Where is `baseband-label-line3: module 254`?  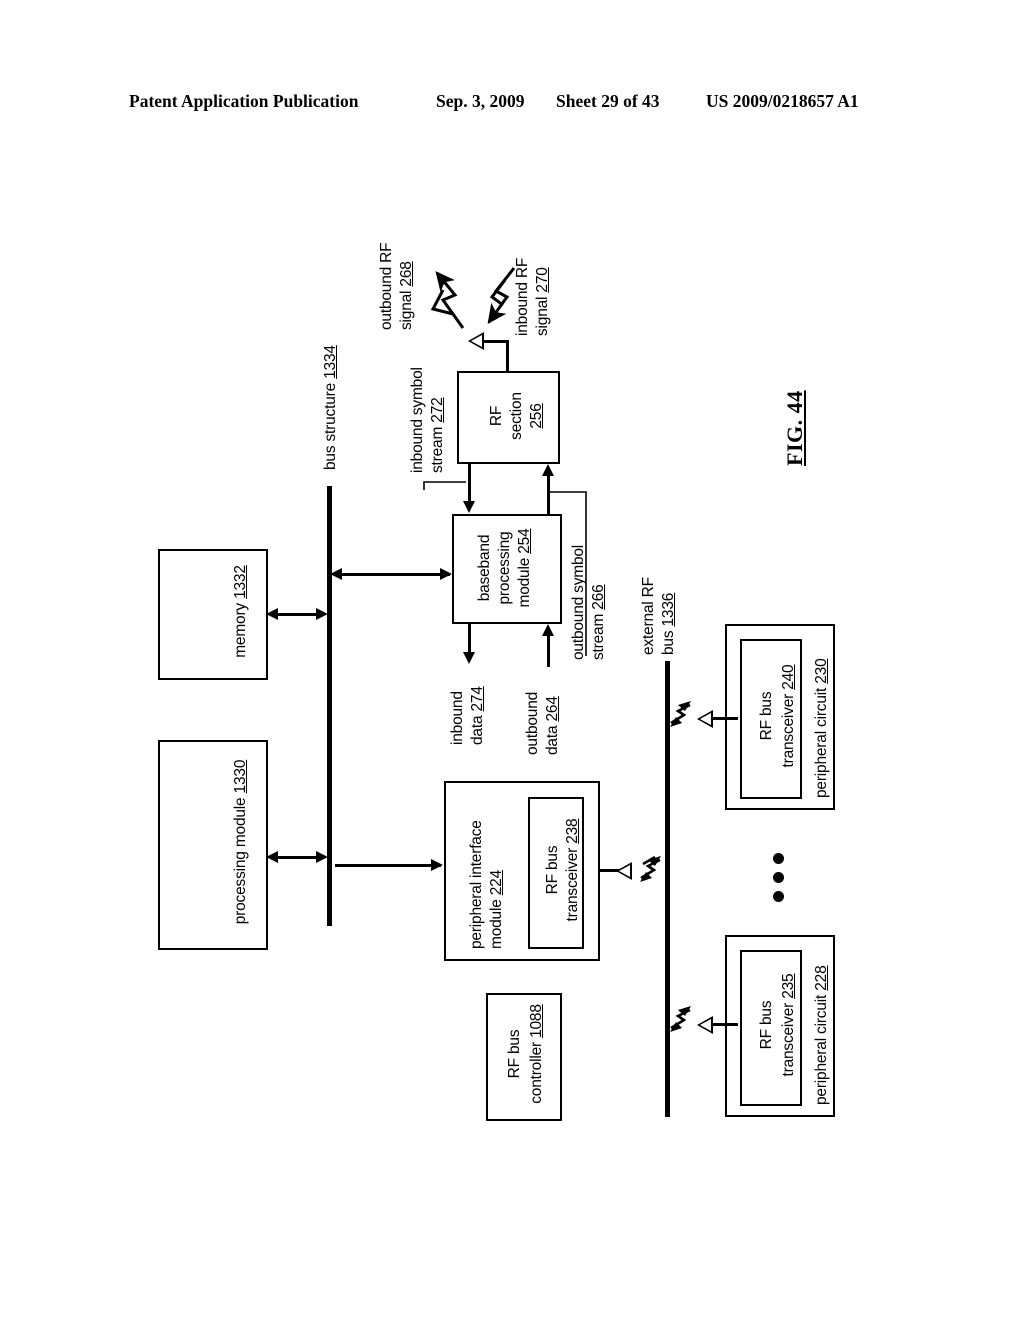
baseband-label-line3: module 254 is located at coordinates (524, 568).